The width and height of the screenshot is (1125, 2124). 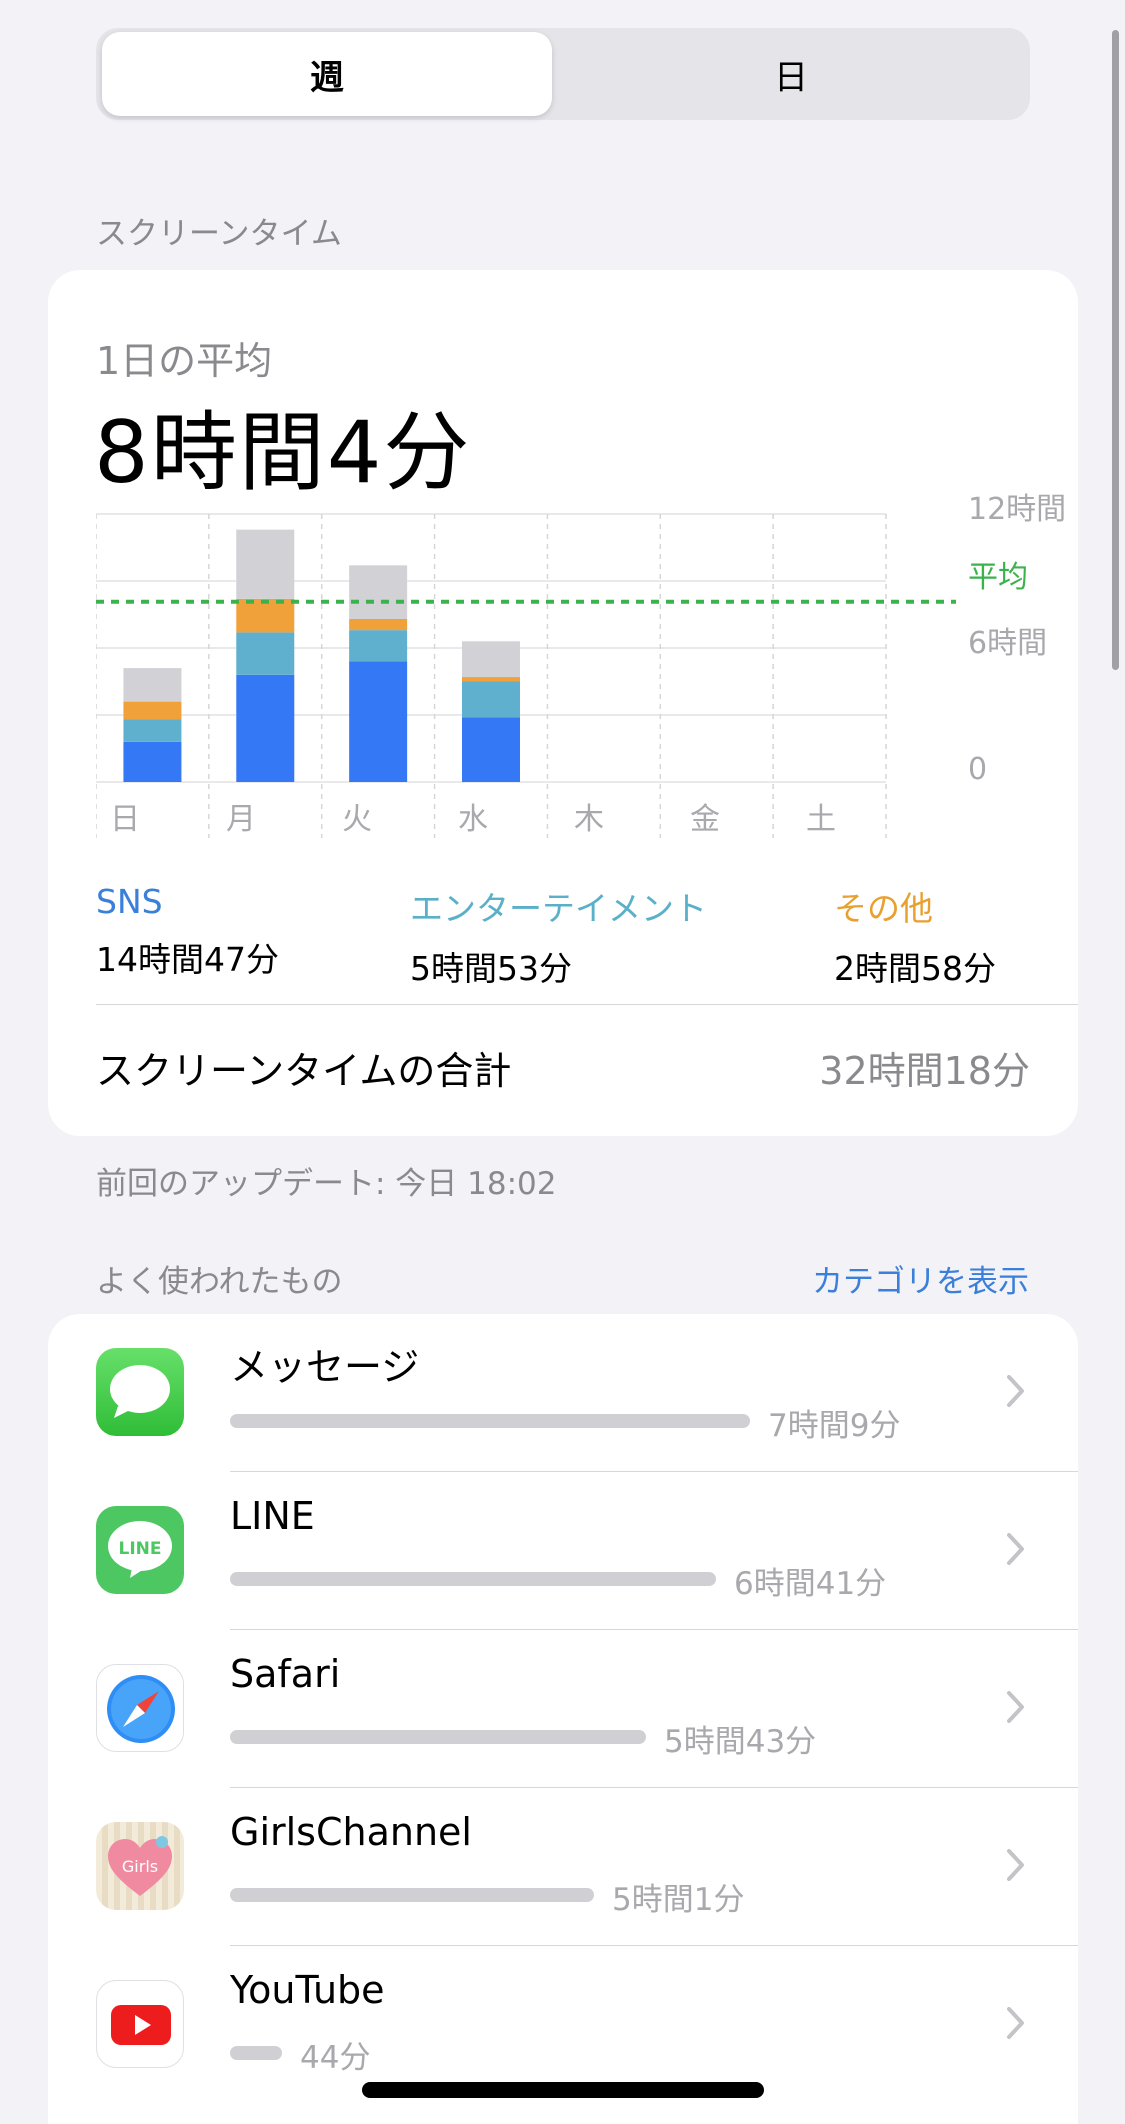 I want to click on app-row-messages: メッセージ 7時間9分, so click(x=563, y=1393).